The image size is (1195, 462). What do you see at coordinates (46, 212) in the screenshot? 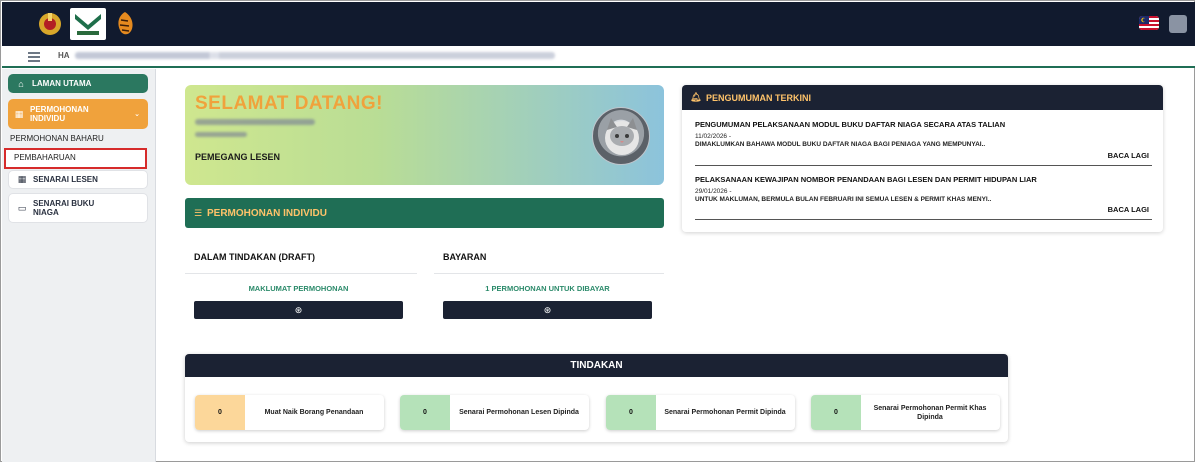
I see `sidebar-label-line2: NIAGA` at bounding box center [46, 212].